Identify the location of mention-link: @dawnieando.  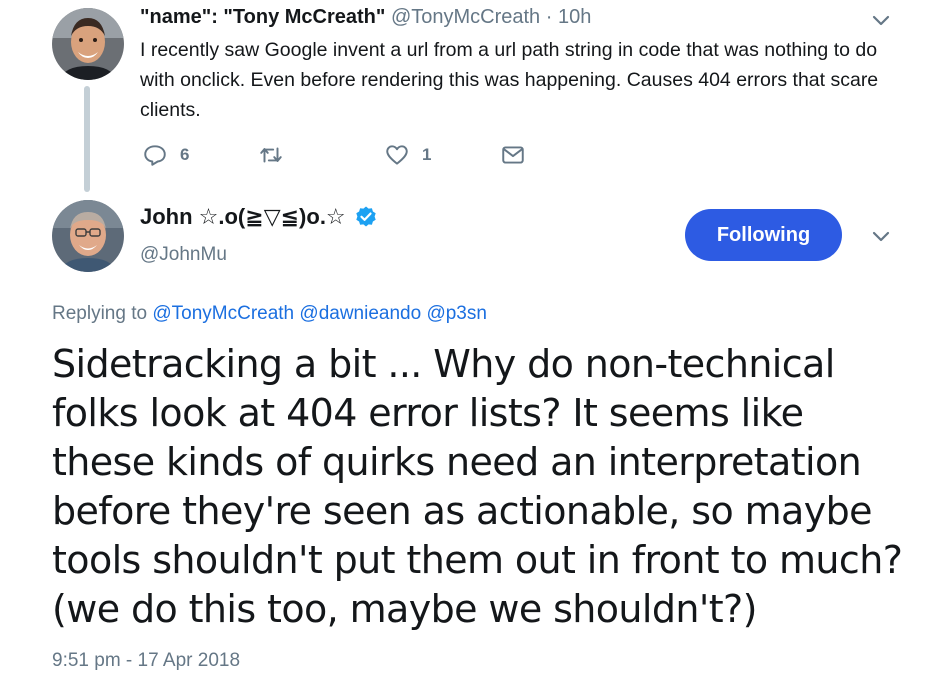
(360, 313).